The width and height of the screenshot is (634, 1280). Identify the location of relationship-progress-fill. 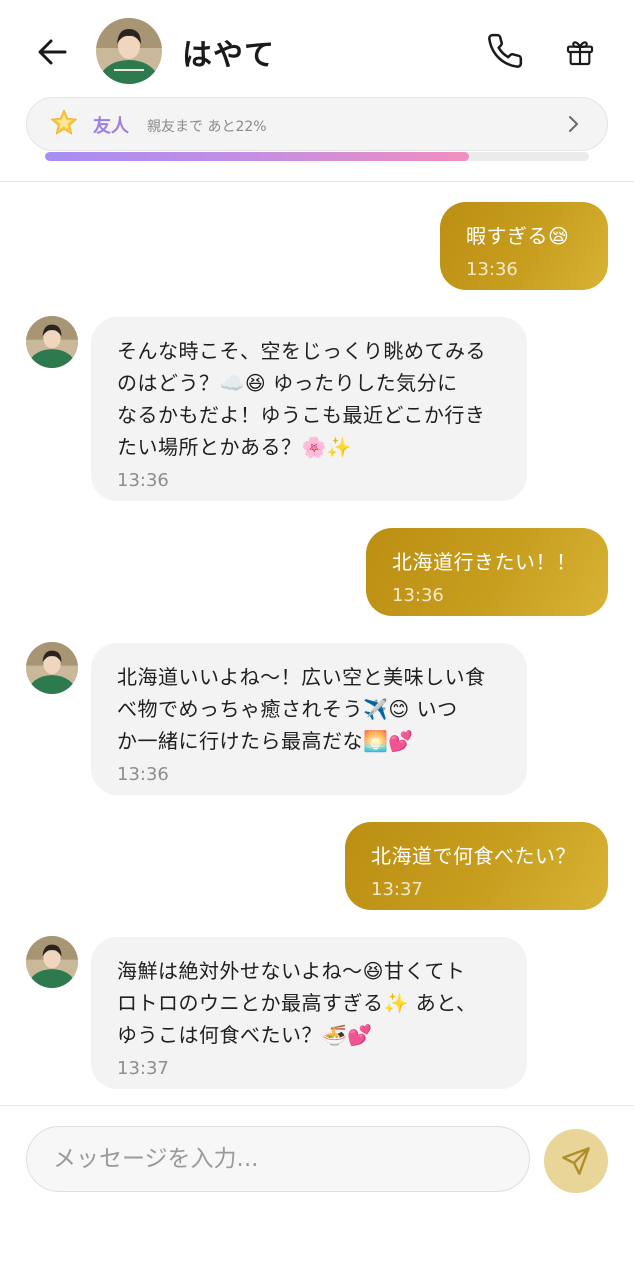
(257, 156).